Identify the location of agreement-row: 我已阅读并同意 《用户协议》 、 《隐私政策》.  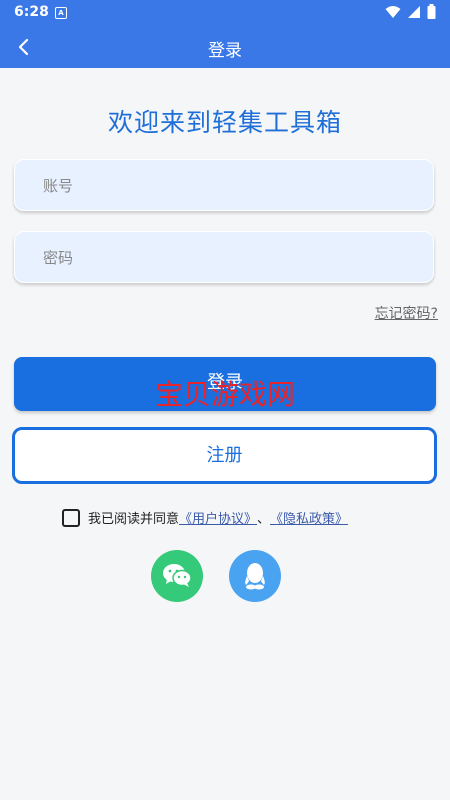
(205, 517).